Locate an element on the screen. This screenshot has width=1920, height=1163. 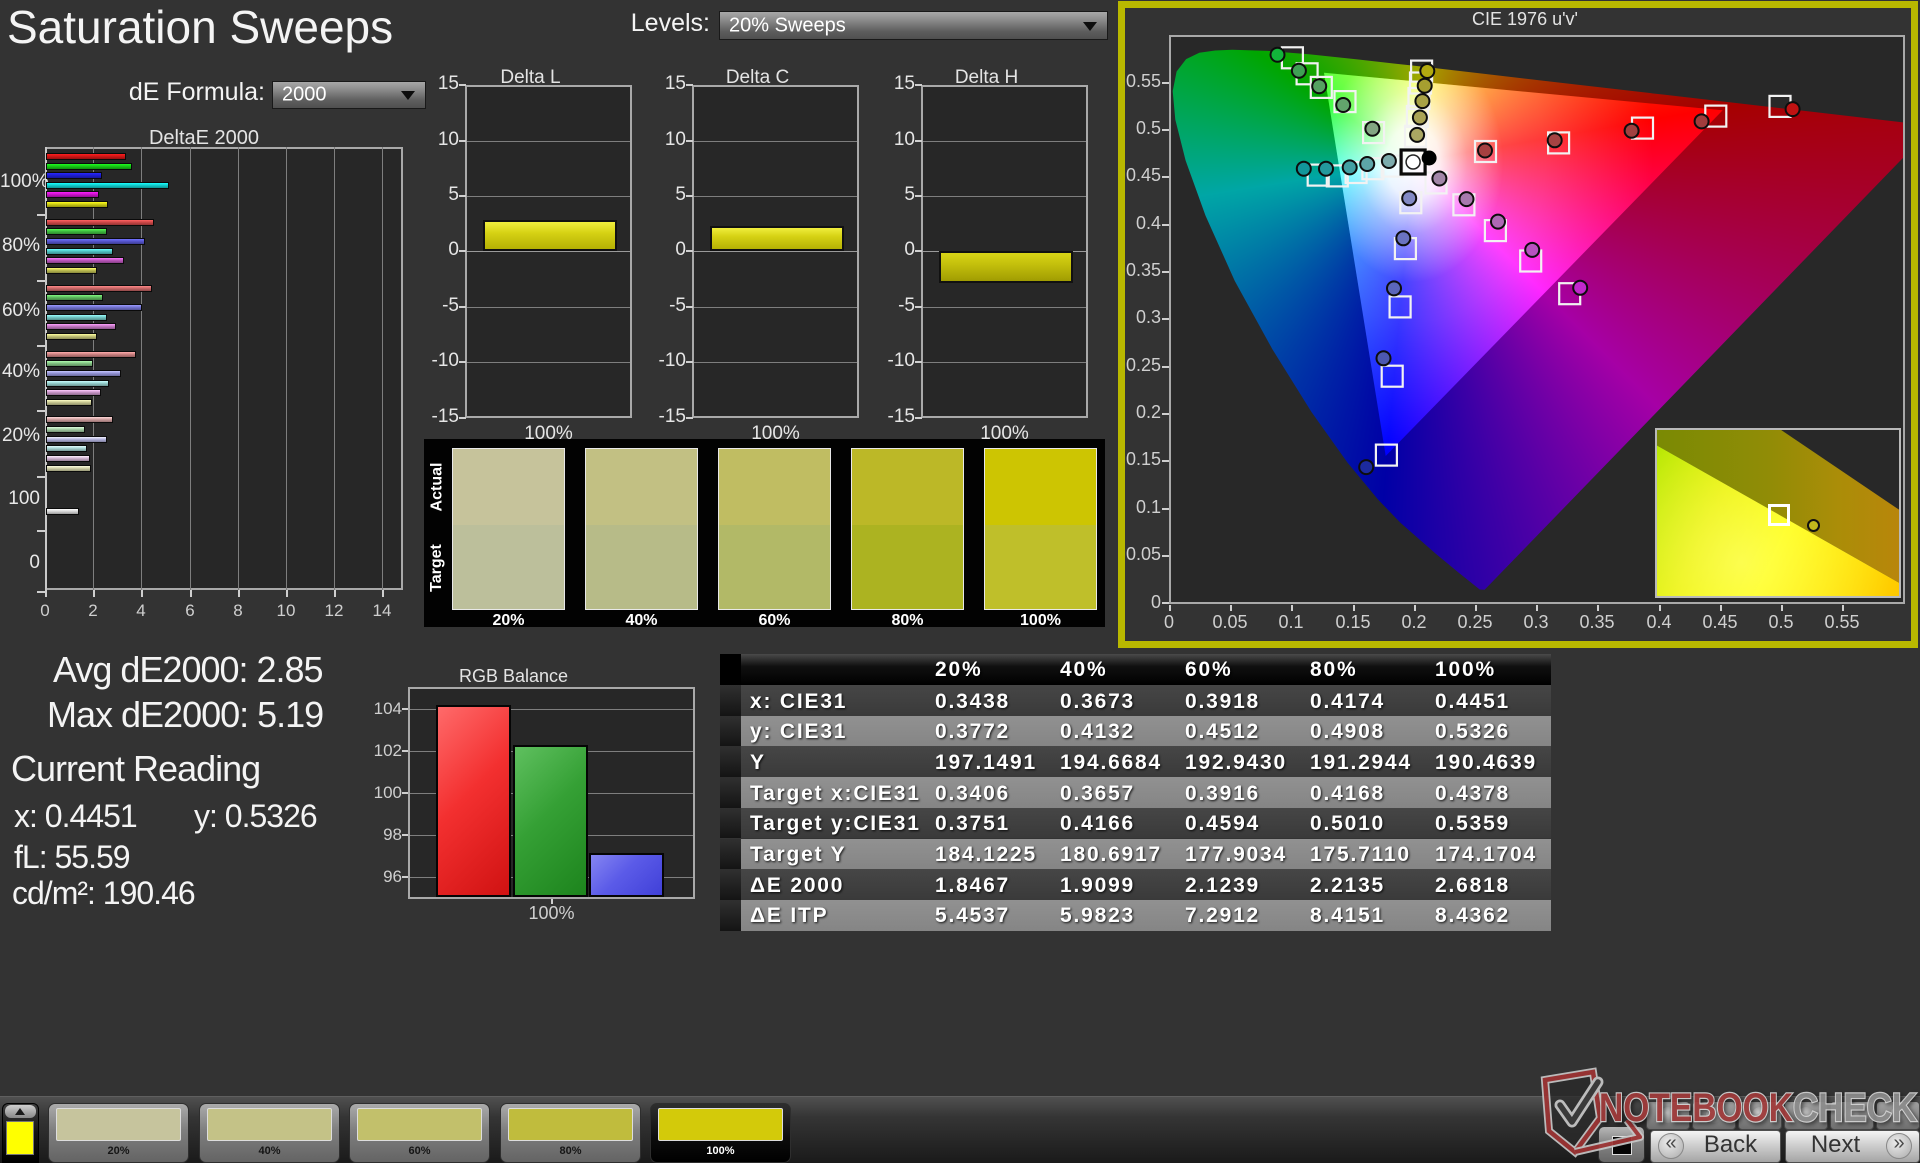
svg-text: CHECK is located at coordinates (1855, 1108).